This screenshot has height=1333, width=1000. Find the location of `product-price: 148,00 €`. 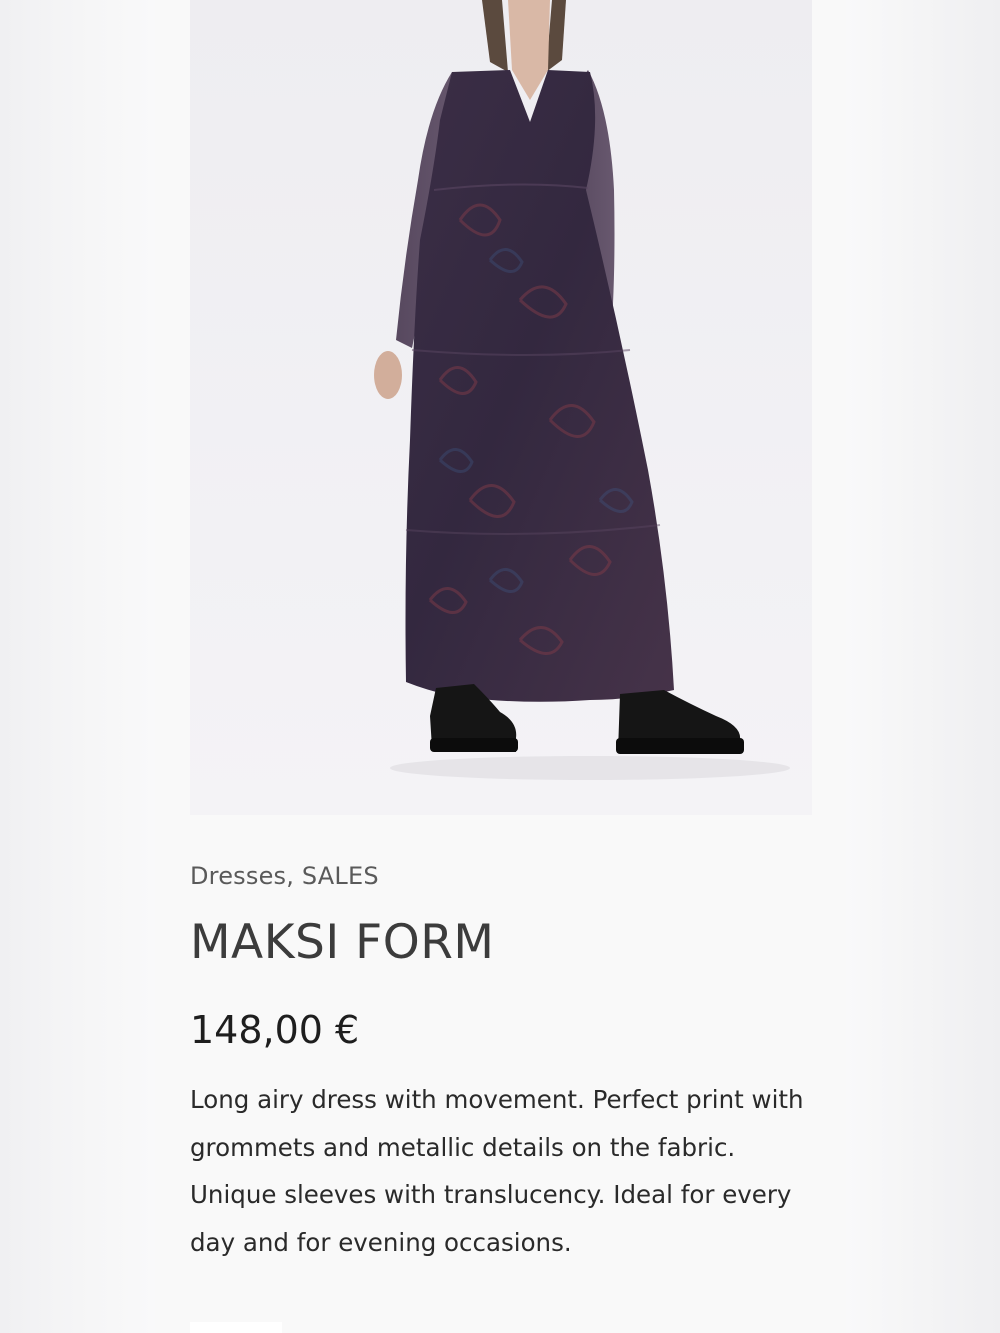

product-price: 148,00 € is located at coordinates (275, 1030).